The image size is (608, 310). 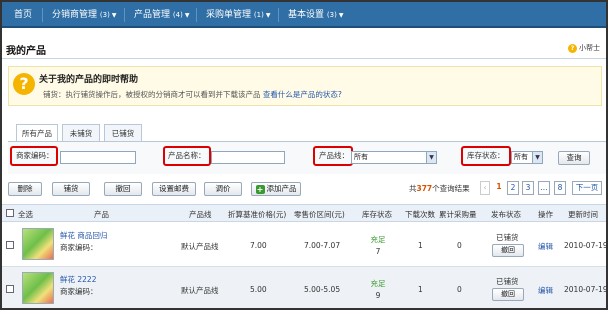 What do you see at coordinates (451, 188) in the screenshot?
I see `total-suffix: 个查询结果` at bounding box center [451, 188].